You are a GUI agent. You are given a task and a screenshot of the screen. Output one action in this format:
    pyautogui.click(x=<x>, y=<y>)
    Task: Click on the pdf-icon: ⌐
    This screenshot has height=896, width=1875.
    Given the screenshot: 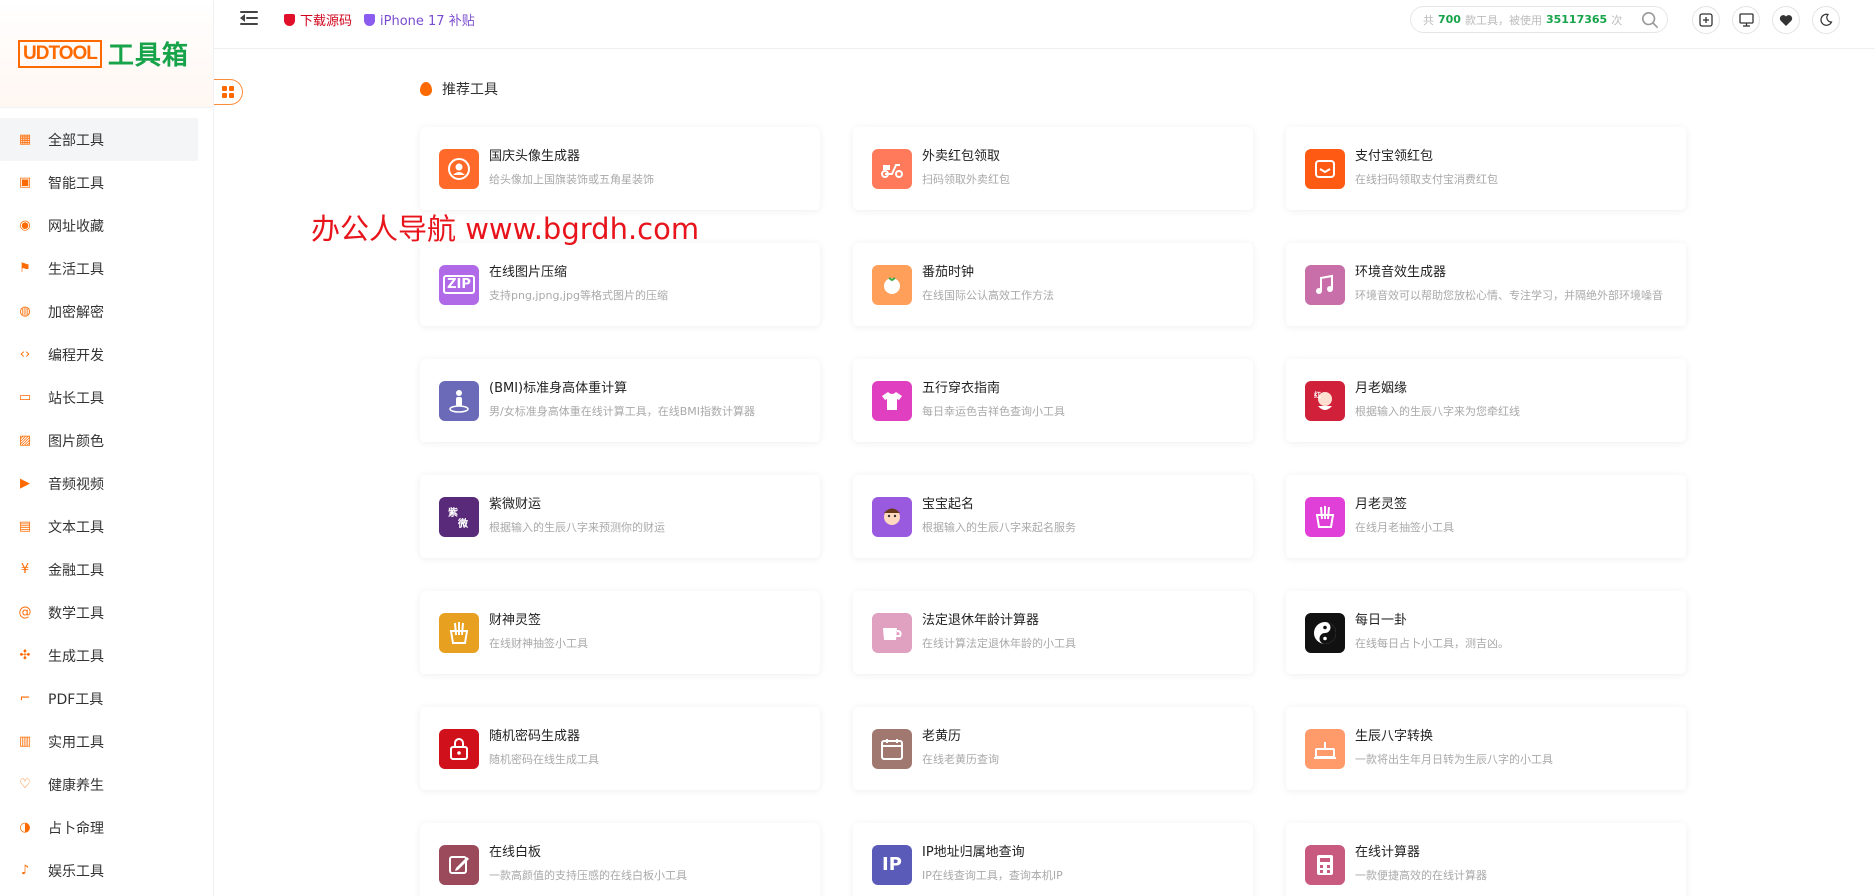 What is the action you would take?
    pyautogui.click(x=25, y=698)
    